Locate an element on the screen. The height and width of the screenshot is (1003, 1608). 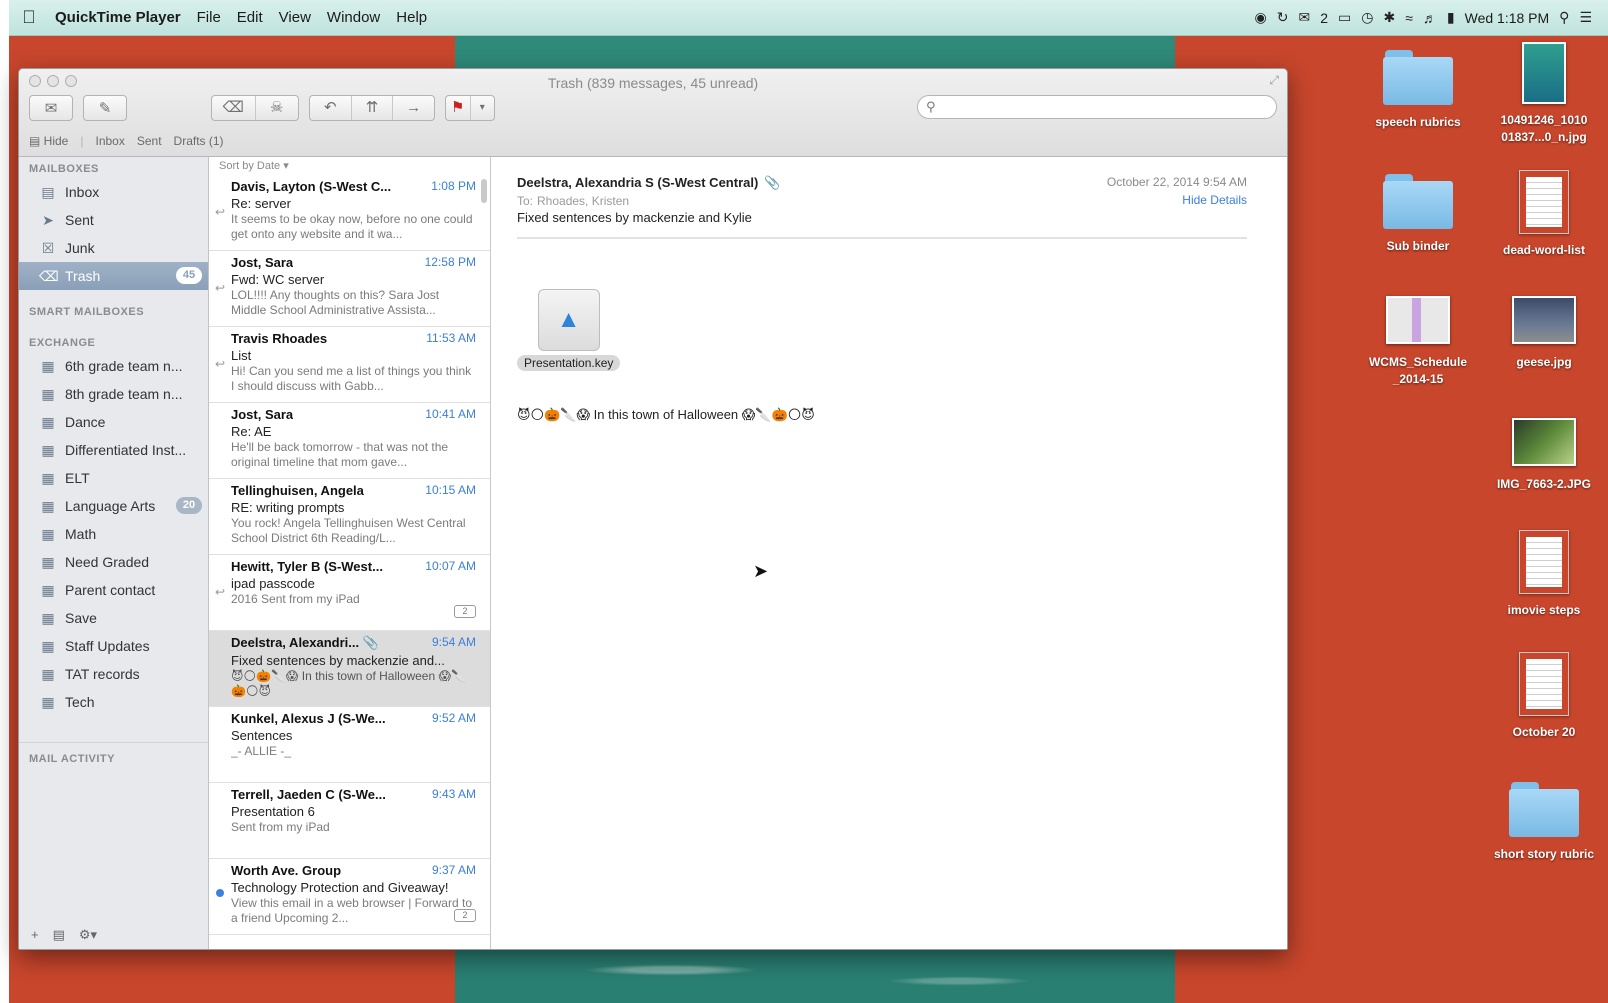
desktop-item-october-20: October 20 is located at coordinates (1544, 696).